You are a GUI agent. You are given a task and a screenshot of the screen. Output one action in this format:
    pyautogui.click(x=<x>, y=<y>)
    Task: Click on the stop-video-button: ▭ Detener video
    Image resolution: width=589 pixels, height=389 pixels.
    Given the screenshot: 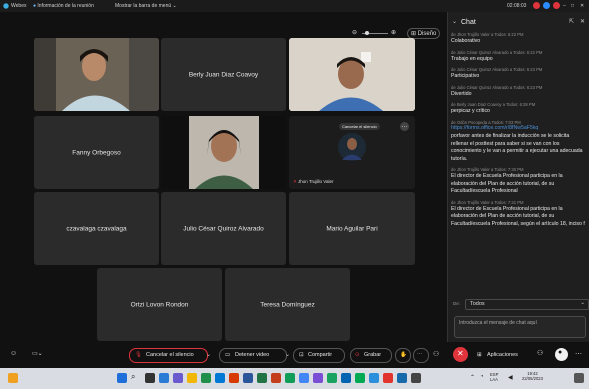 What is the action you would take?
    pyautogui.click(x=253, y=355)
    